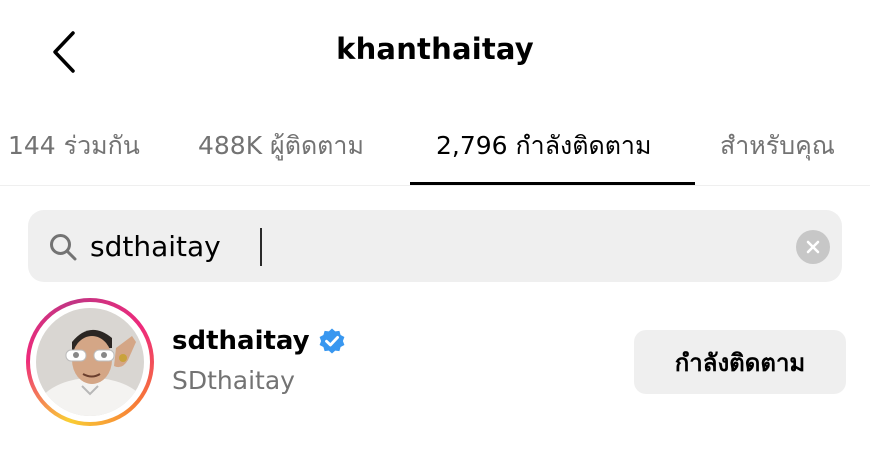 This screenshot has width=870, height=468. I want to click on page-title: khanthaitay, so click(435, 49).